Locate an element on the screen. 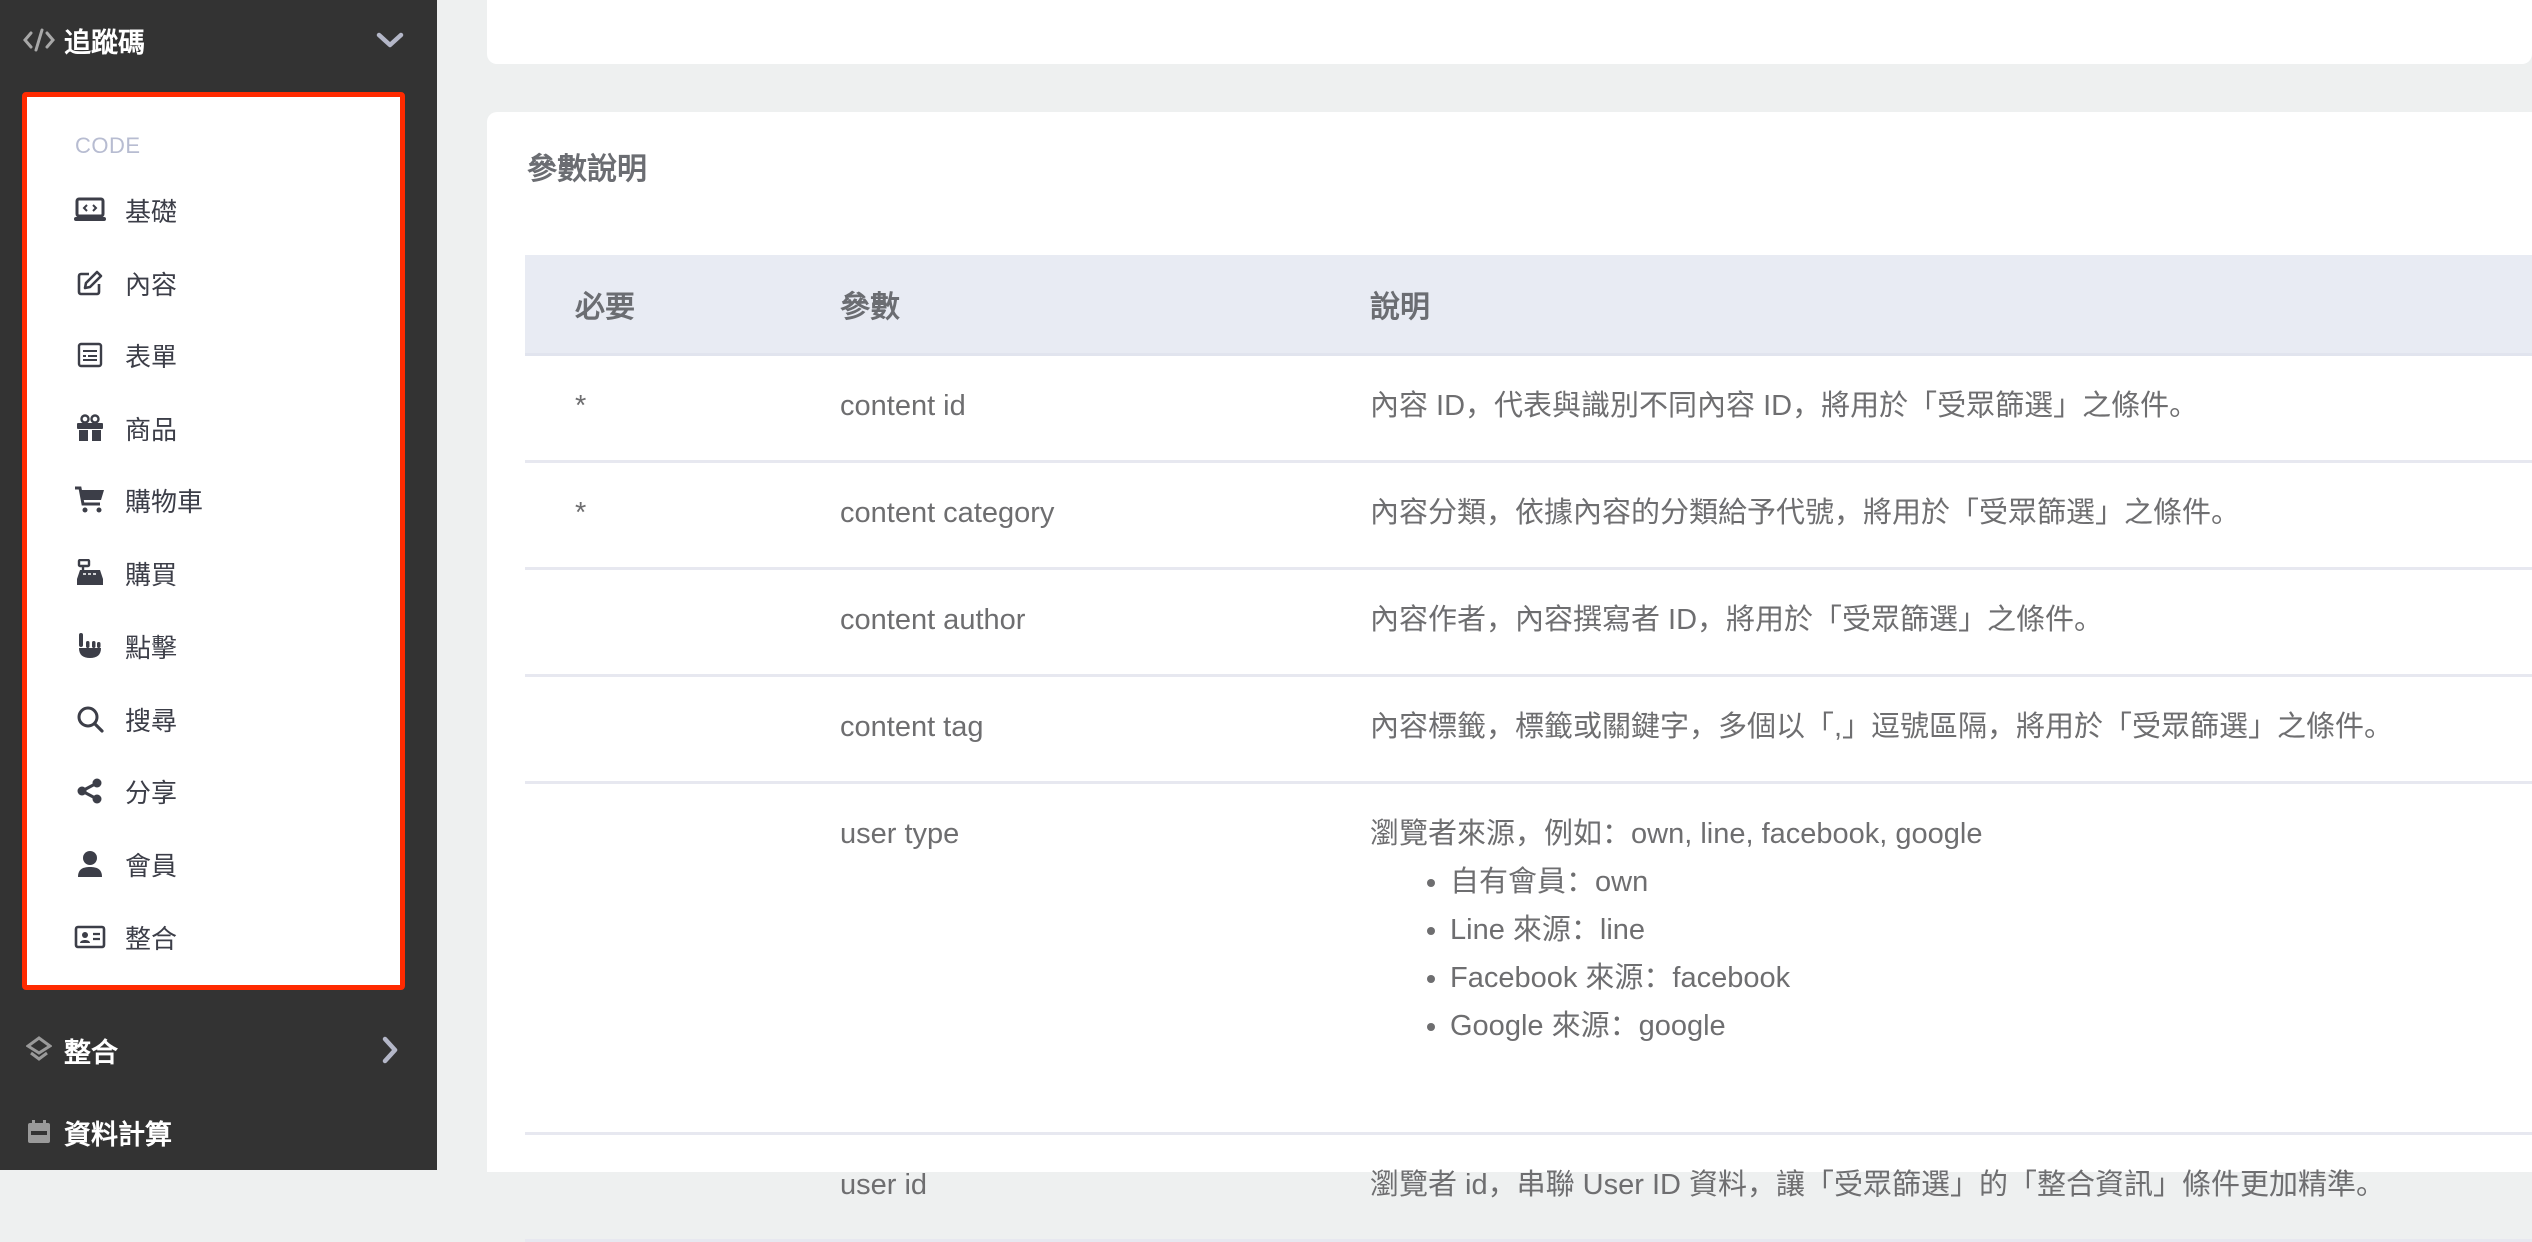 Image resolution: width=2532 pixels, height=1242 pixels. list-item: Facebook 來源：facebook is located at coordinates (1991, 978).